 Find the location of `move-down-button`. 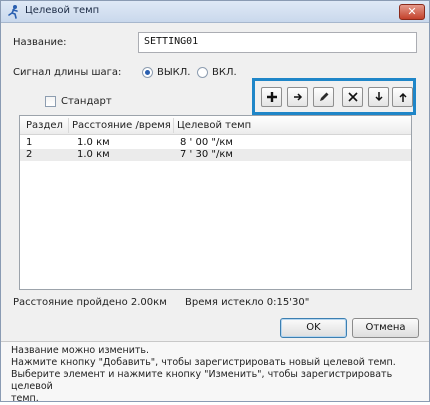

move-down-button is located at coordinates (378, 97).